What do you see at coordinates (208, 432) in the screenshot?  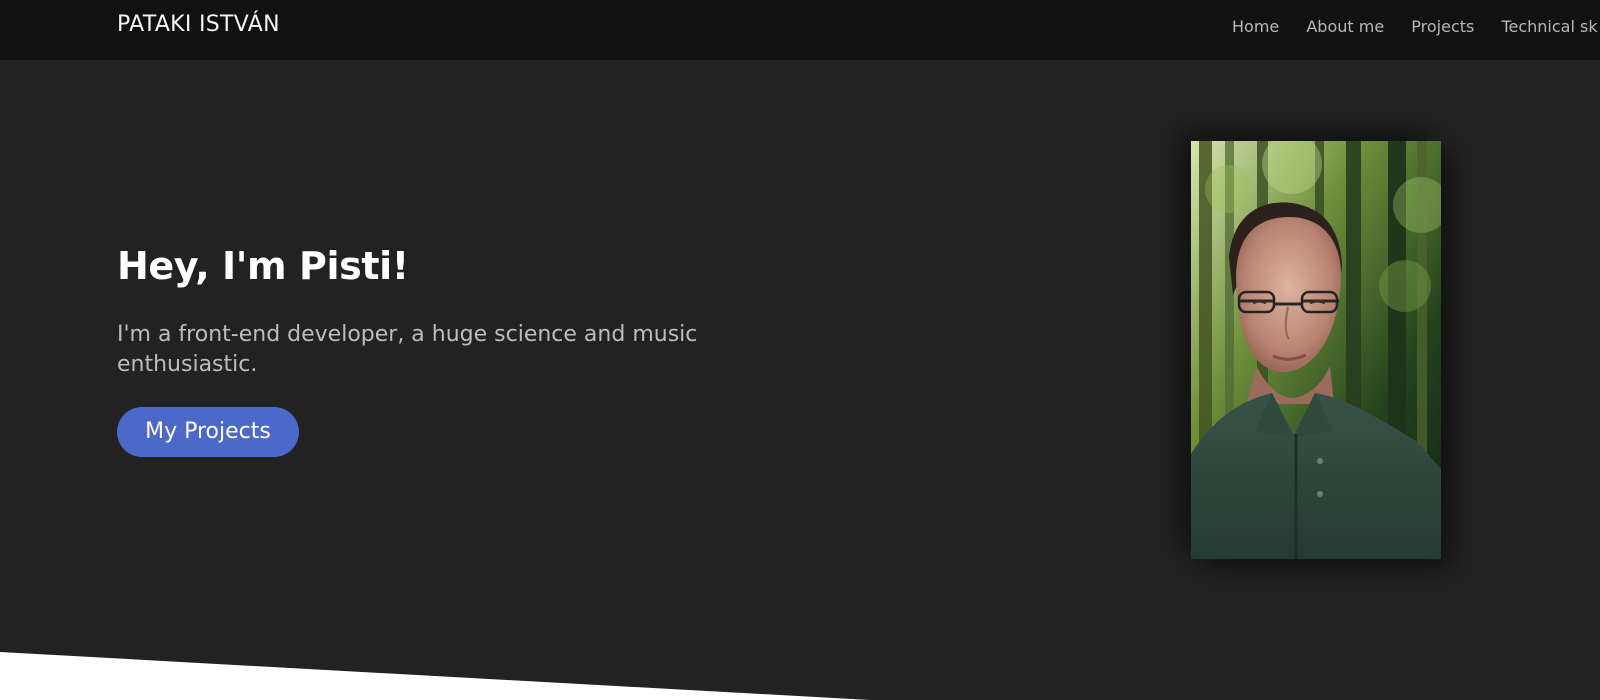 I see `my-projects-button: My Projects` at bounding box center [208, 432].